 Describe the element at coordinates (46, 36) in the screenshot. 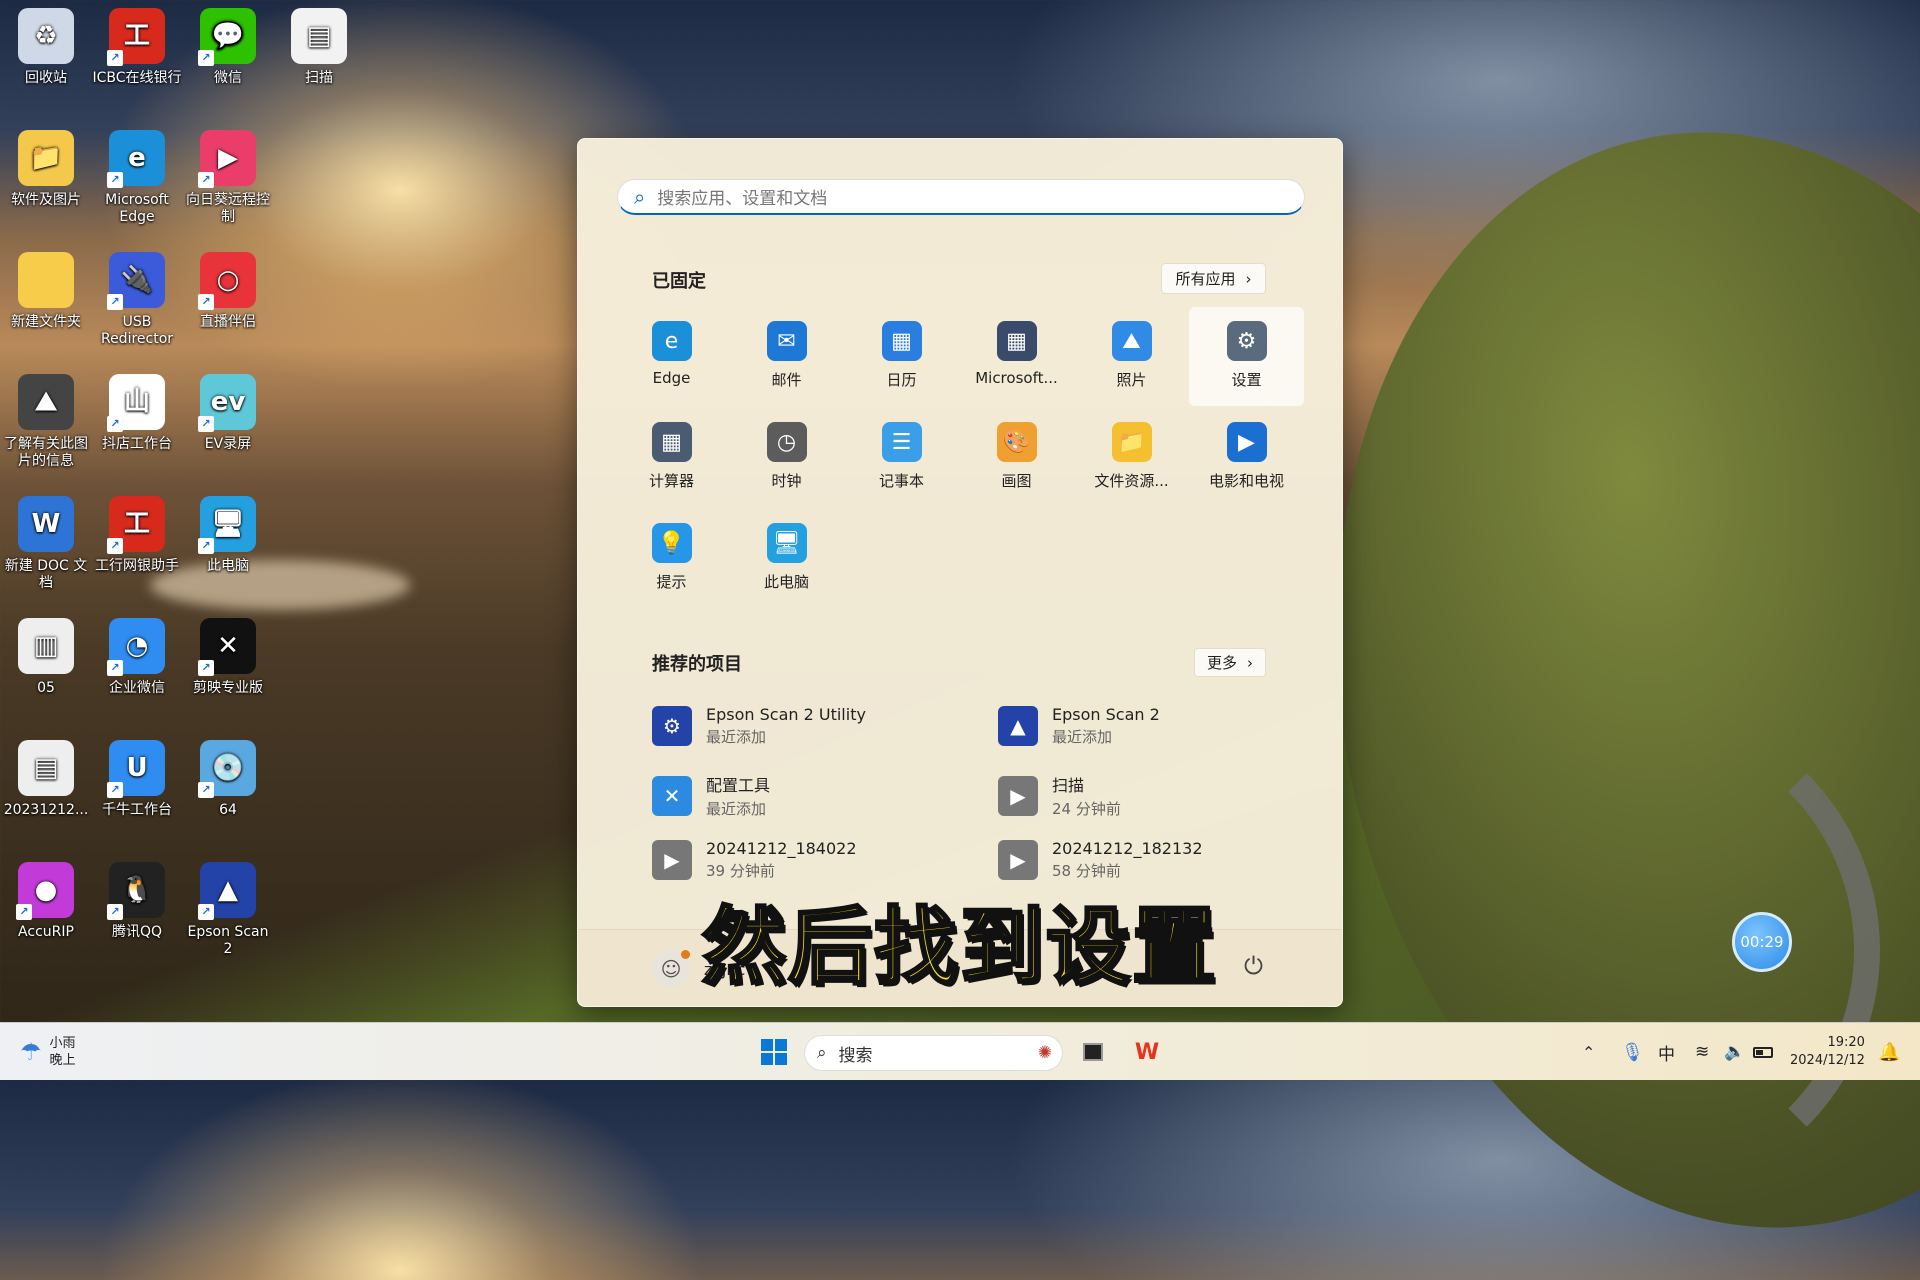

I see `app-icon: ♻` at that location.